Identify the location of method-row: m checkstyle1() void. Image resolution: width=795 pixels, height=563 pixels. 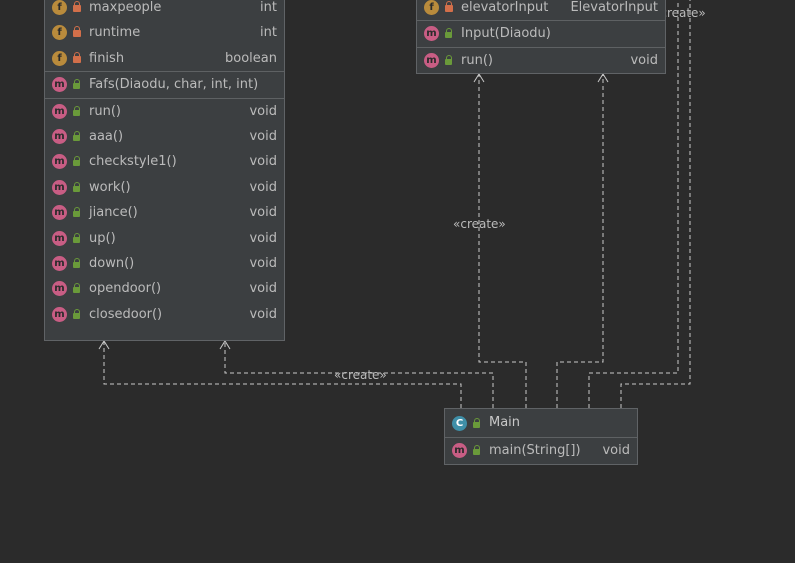
(164, 161).